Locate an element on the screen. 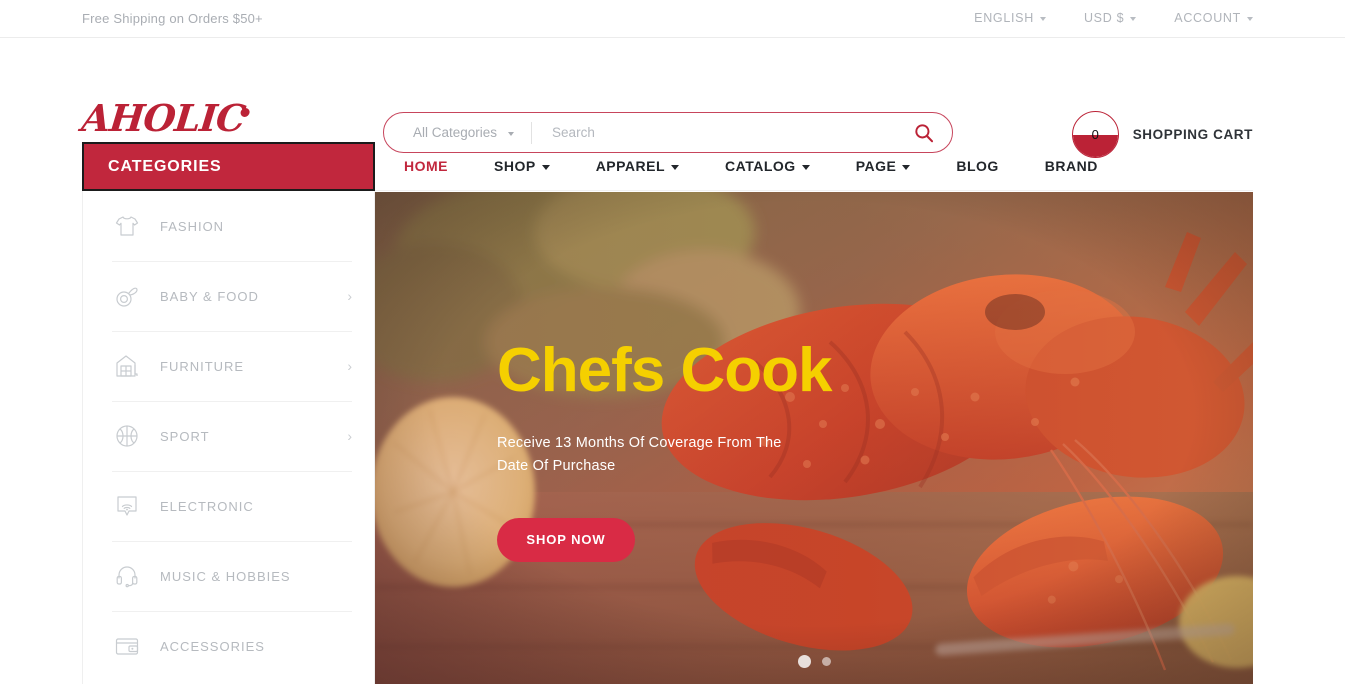 Image resolution: width=1345 pixels, height=684 pixels. headset-icon is located at coordinates (127, 576).